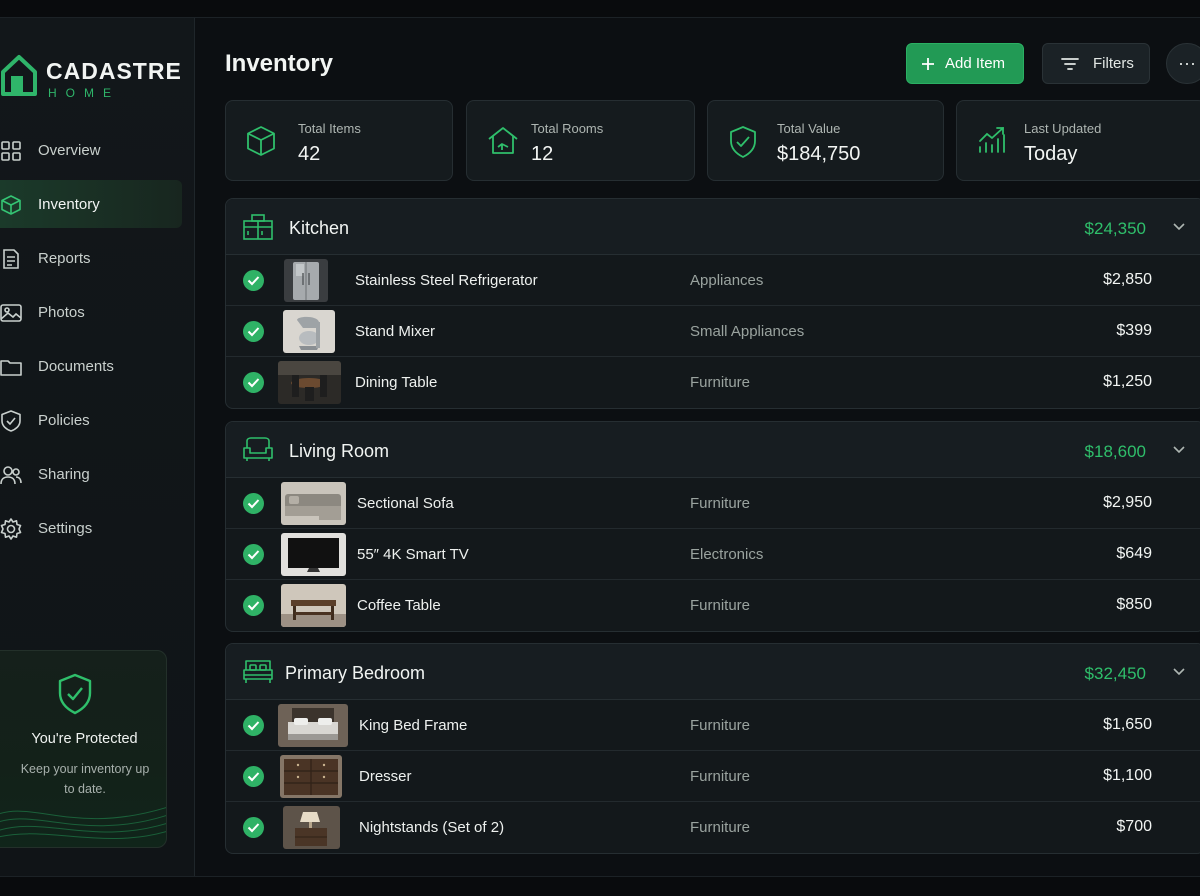 The image size is (1200, 896). I want to click on sidebar-item-photos: Photos, so click(91, 312).